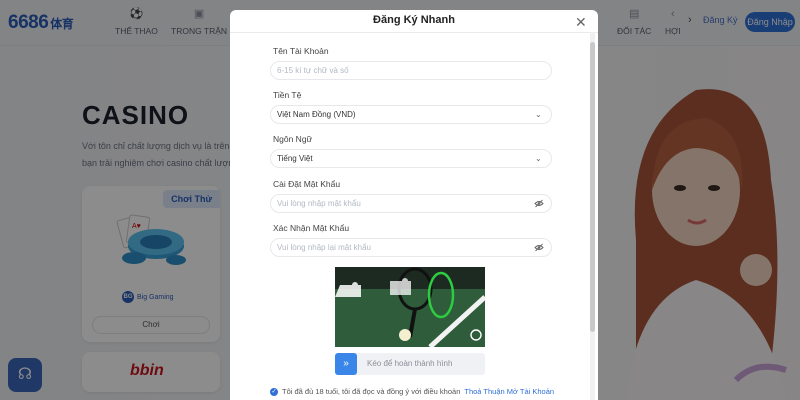  What do you see at coordinates (411, 247) in the screenshot?
I see `confirm-password-input` at bounding box center [411, 247].